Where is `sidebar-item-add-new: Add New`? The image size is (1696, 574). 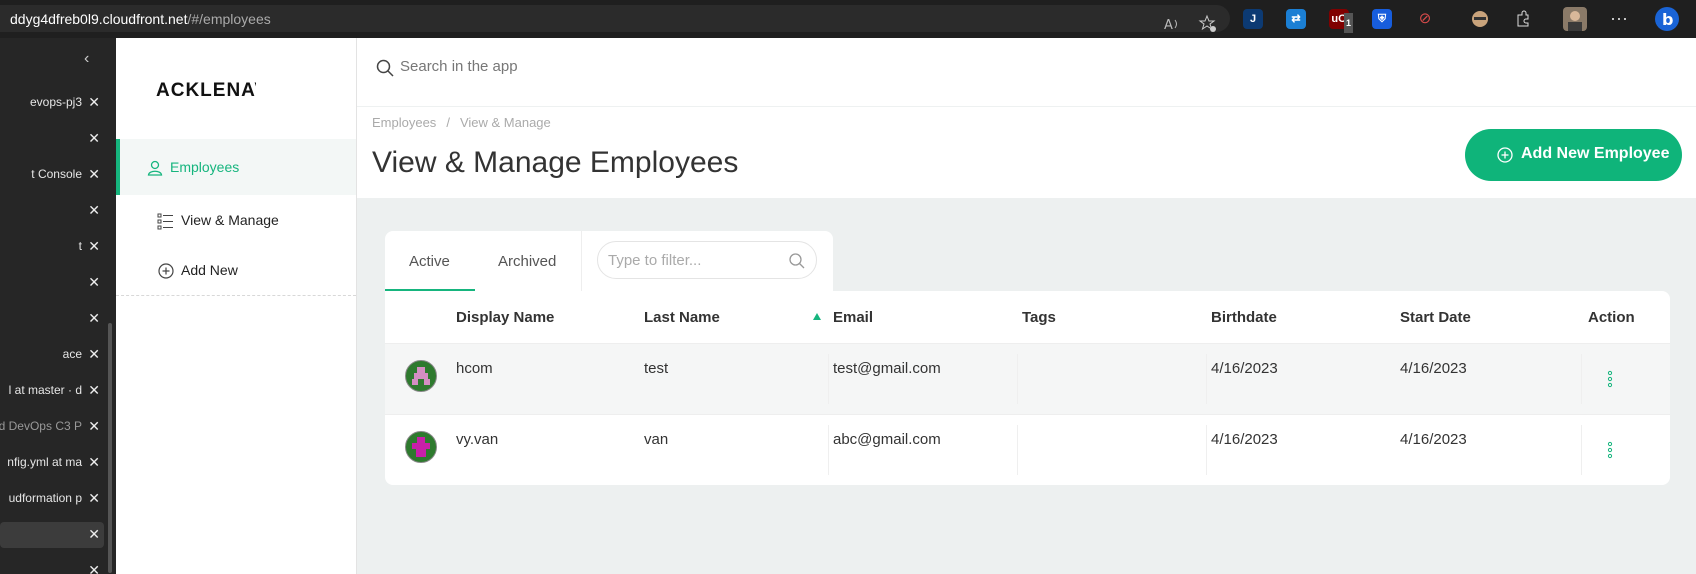 sidebar-item-add-new: Add New is located at coordinates (251, 270).